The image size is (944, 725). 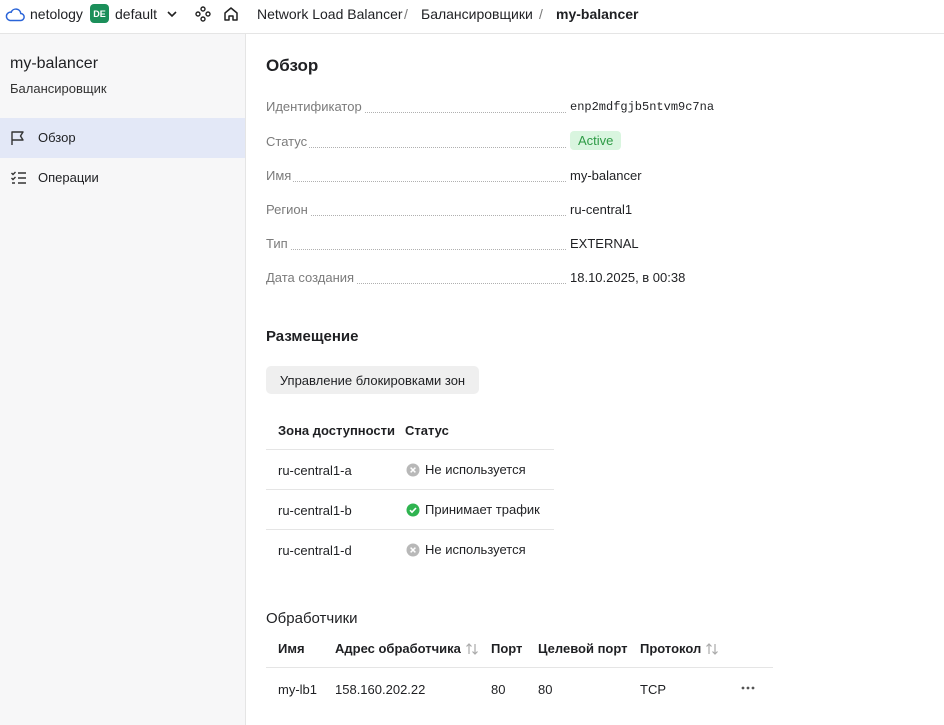 I want to click on sidebar-item-label: Операции, so click(x=68, y=177).